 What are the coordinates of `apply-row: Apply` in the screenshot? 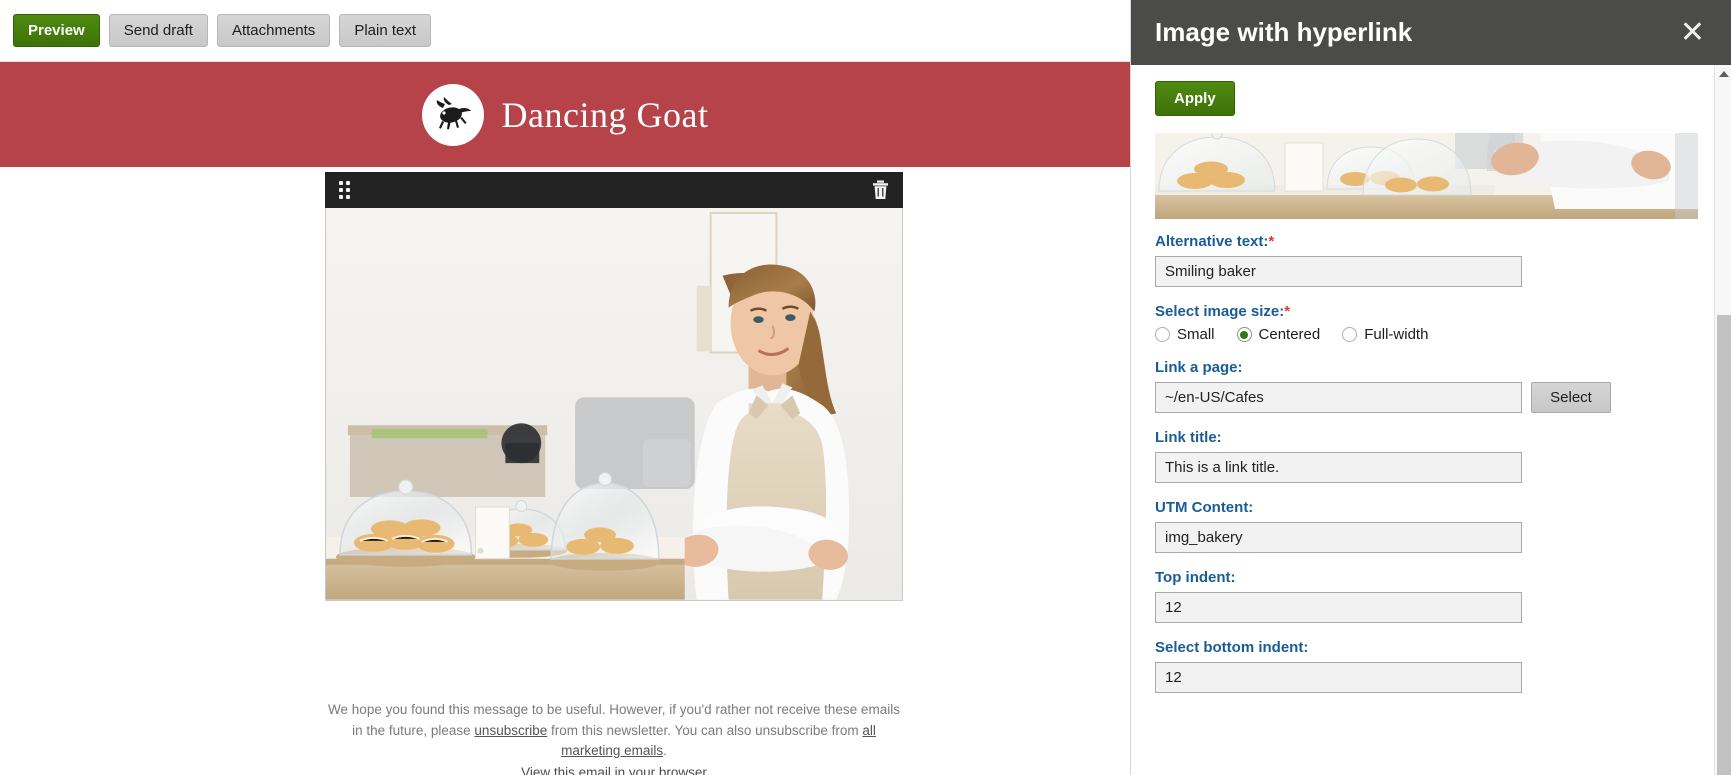 It's located at (1431, 98).